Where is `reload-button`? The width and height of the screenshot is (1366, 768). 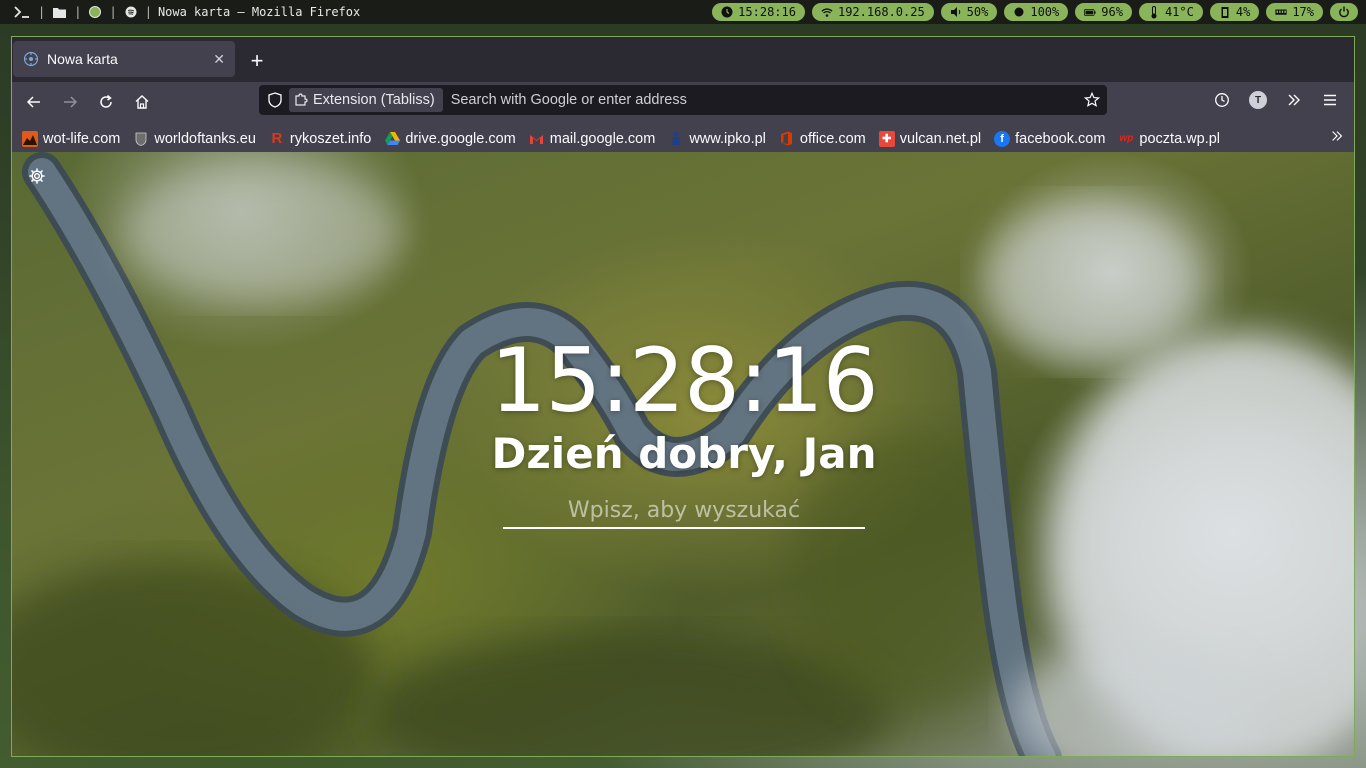
reload-button is located at coordinates (106, 102).